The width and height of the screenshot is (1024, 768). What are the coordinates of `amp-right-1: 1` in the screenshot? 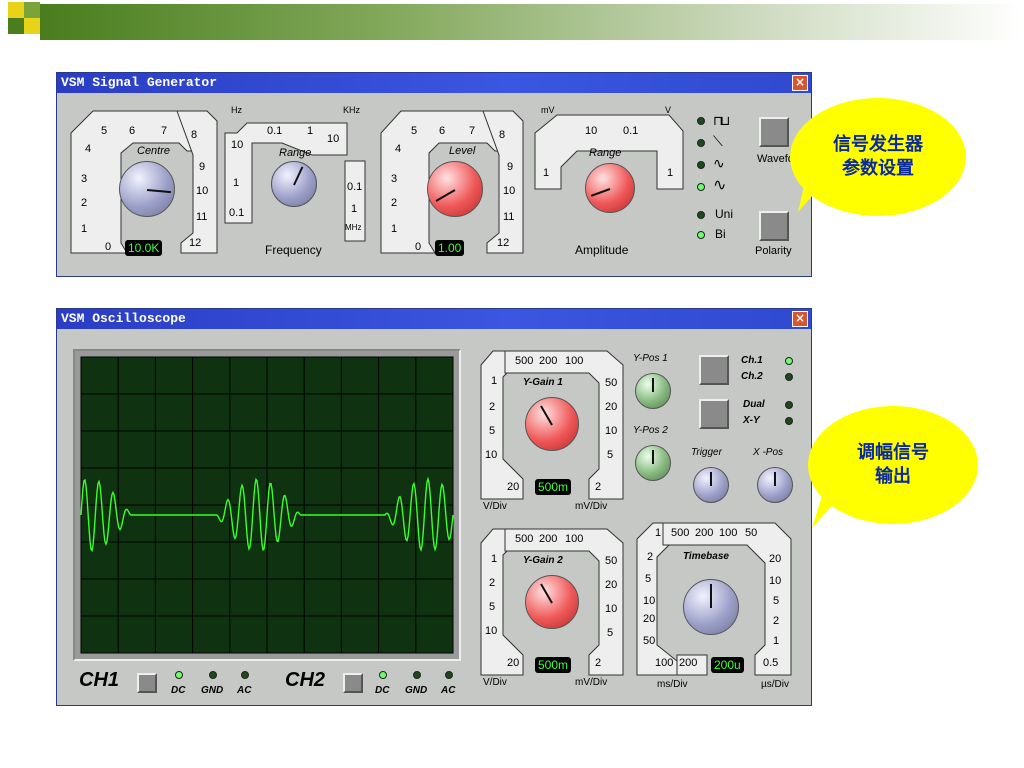 It's located at (670, 173).